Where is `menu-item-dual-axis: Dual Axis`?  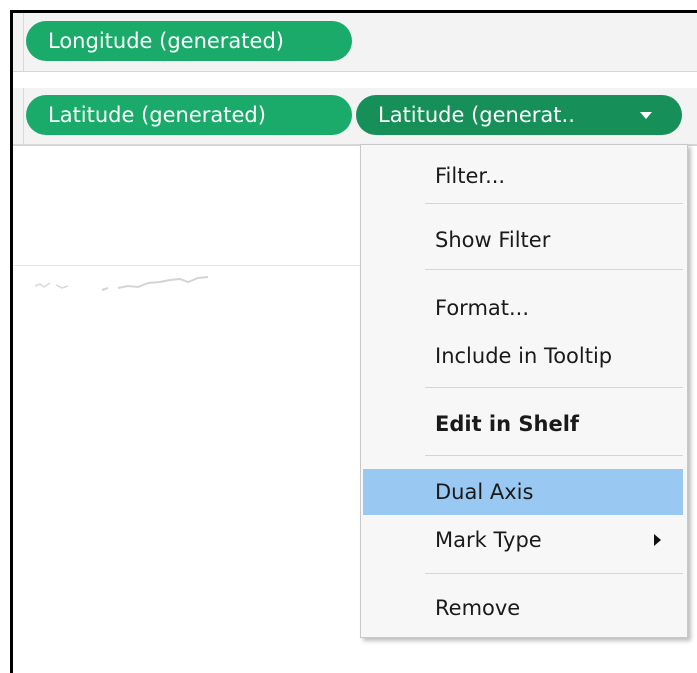
menu-item-dual-axis: Dual Axis is located at coordinates (523, 492).